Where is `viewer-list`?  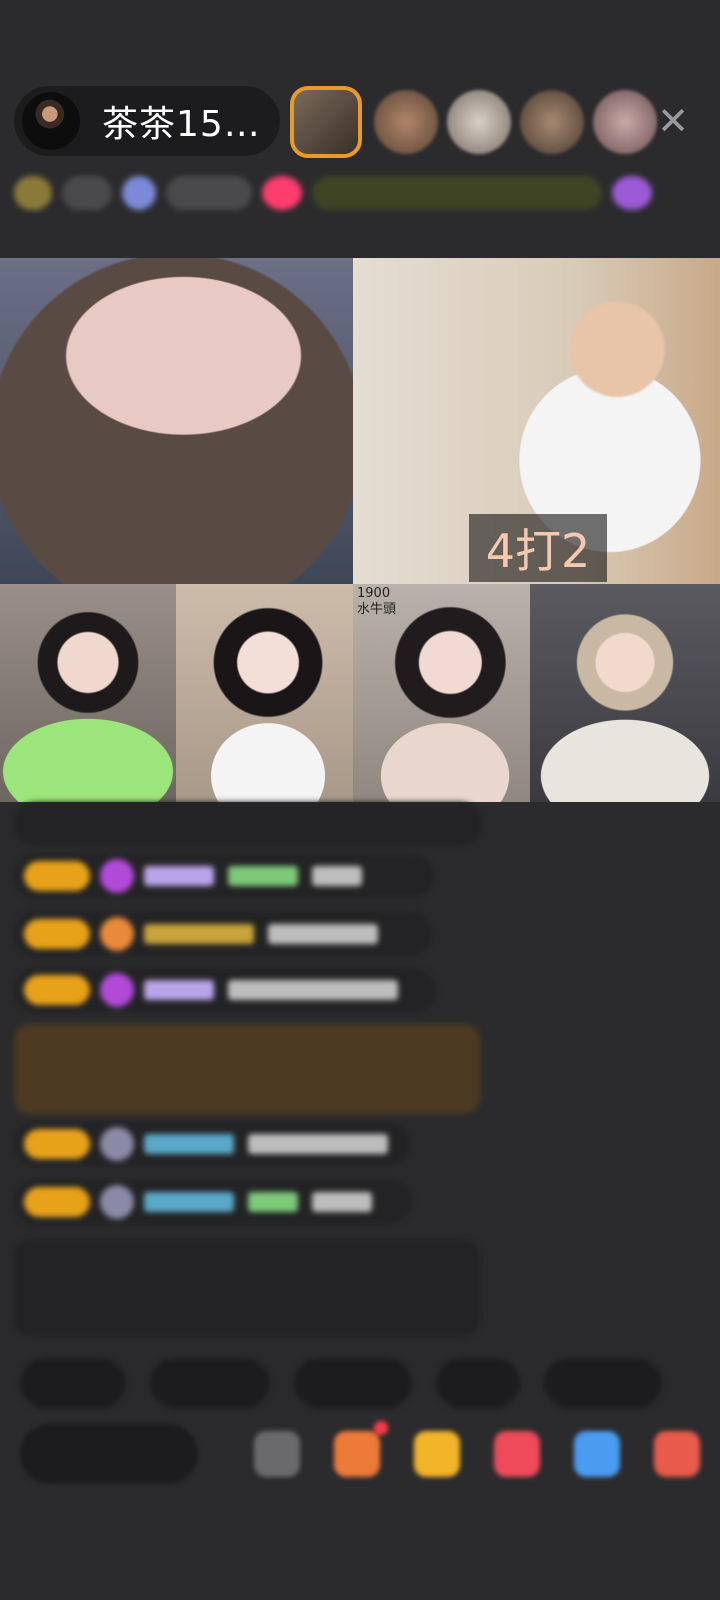 viewer-list is located at coordinates (478, 122).